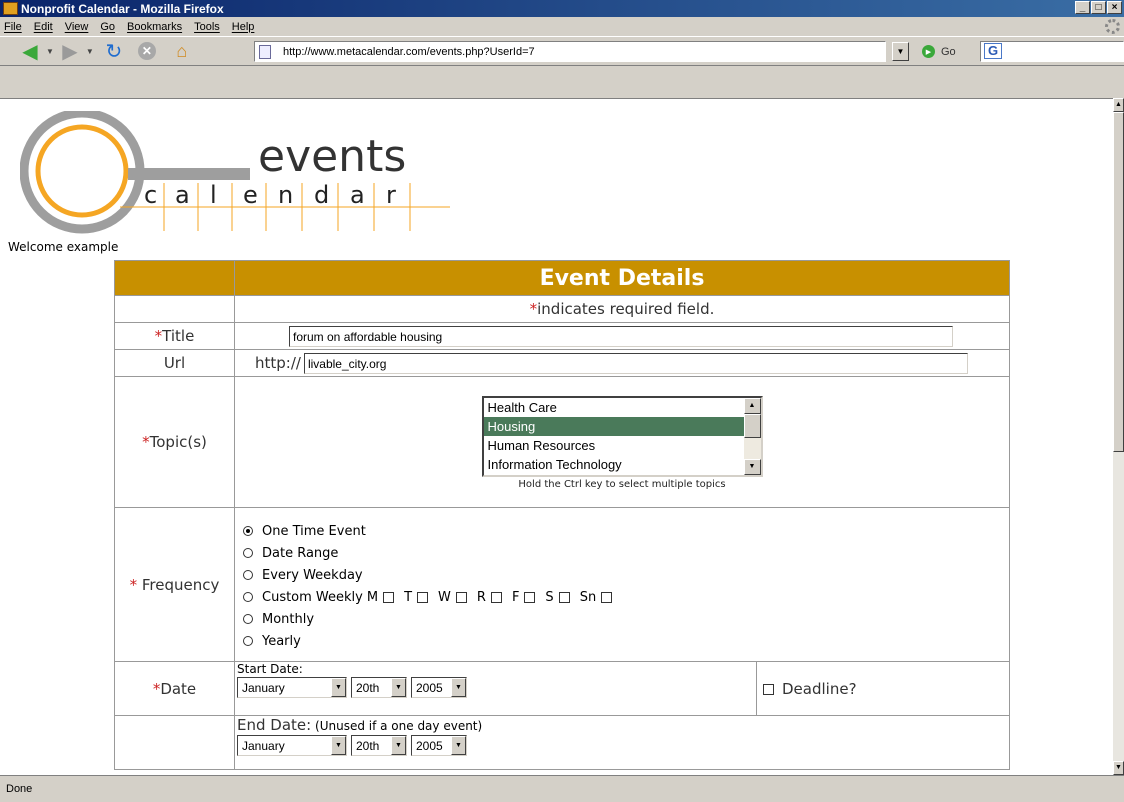 The width and height of the screenshot is (1124, 802). Describe the element at coordinates (146, 51) in the screenshot. I see `stop-icon: ✕` at that location.